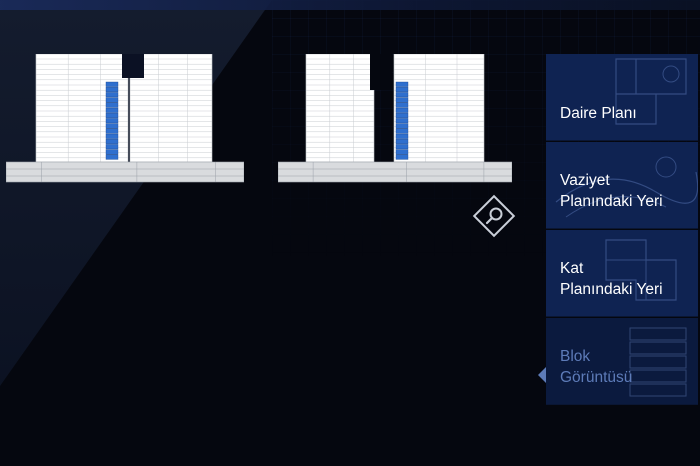 The height and width of the screenshot is (466, 700). What do you see at coordinates (622, 361) in the screenshot?
I see `menu-item-blok-goruntusu: Blok Görüntüsü` at bounding box center [622, 361].